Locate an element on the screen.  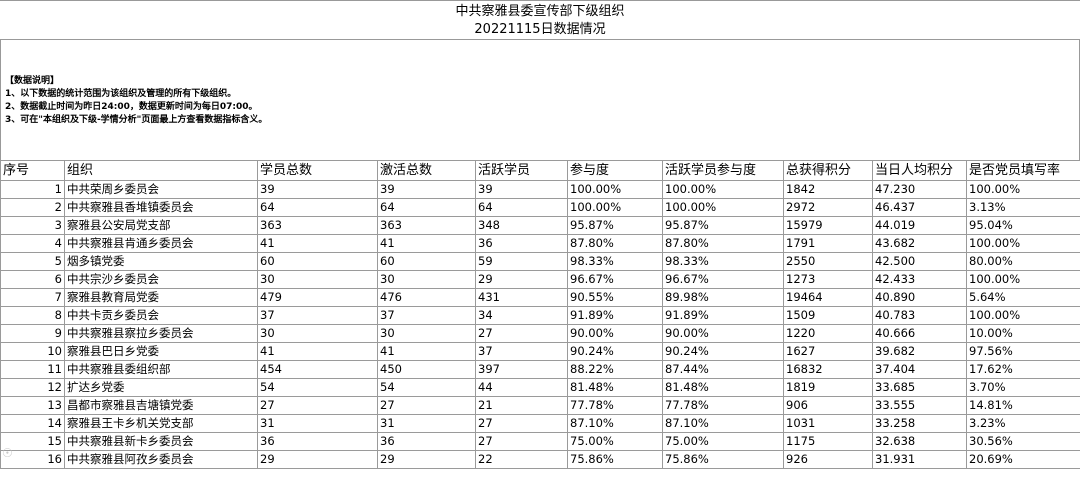
cell-participation: 90.24% is located at coordinates (615, 351).